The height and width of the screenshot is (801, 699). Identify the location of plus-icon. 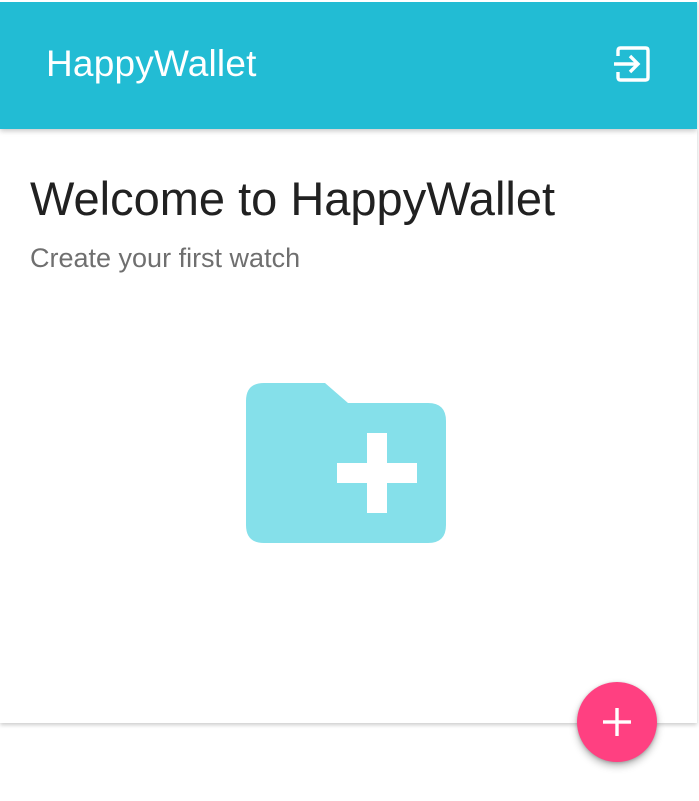
(617, 722).